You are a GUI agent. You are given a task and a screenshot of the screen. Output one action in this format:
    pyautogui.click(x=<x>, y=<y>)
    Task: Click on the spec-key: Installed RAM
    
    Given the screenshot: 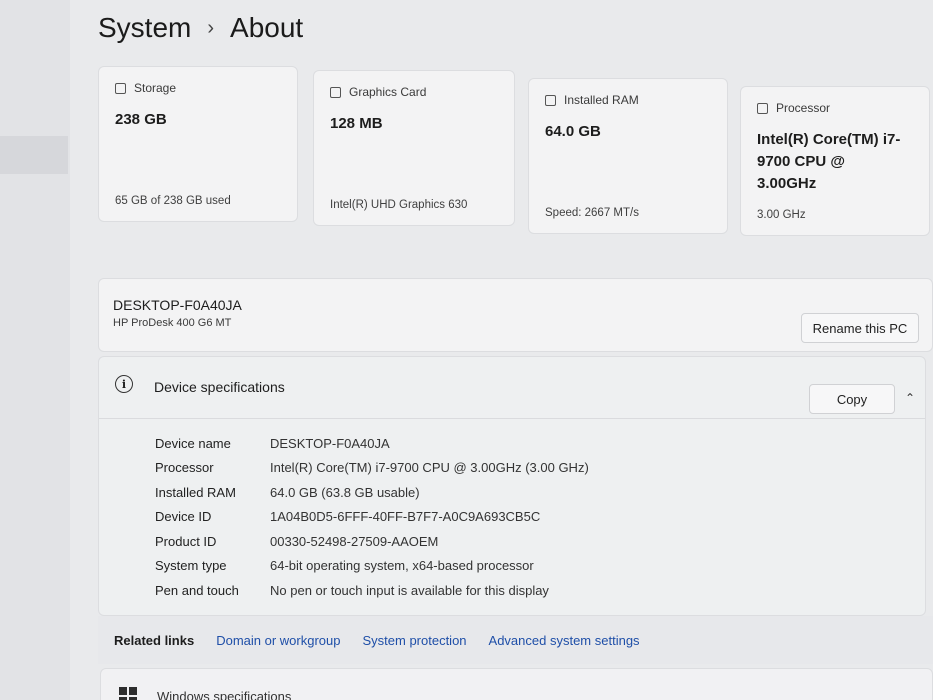 What is the action you would take?
    pyautogui.click(x=195, y=492)
    